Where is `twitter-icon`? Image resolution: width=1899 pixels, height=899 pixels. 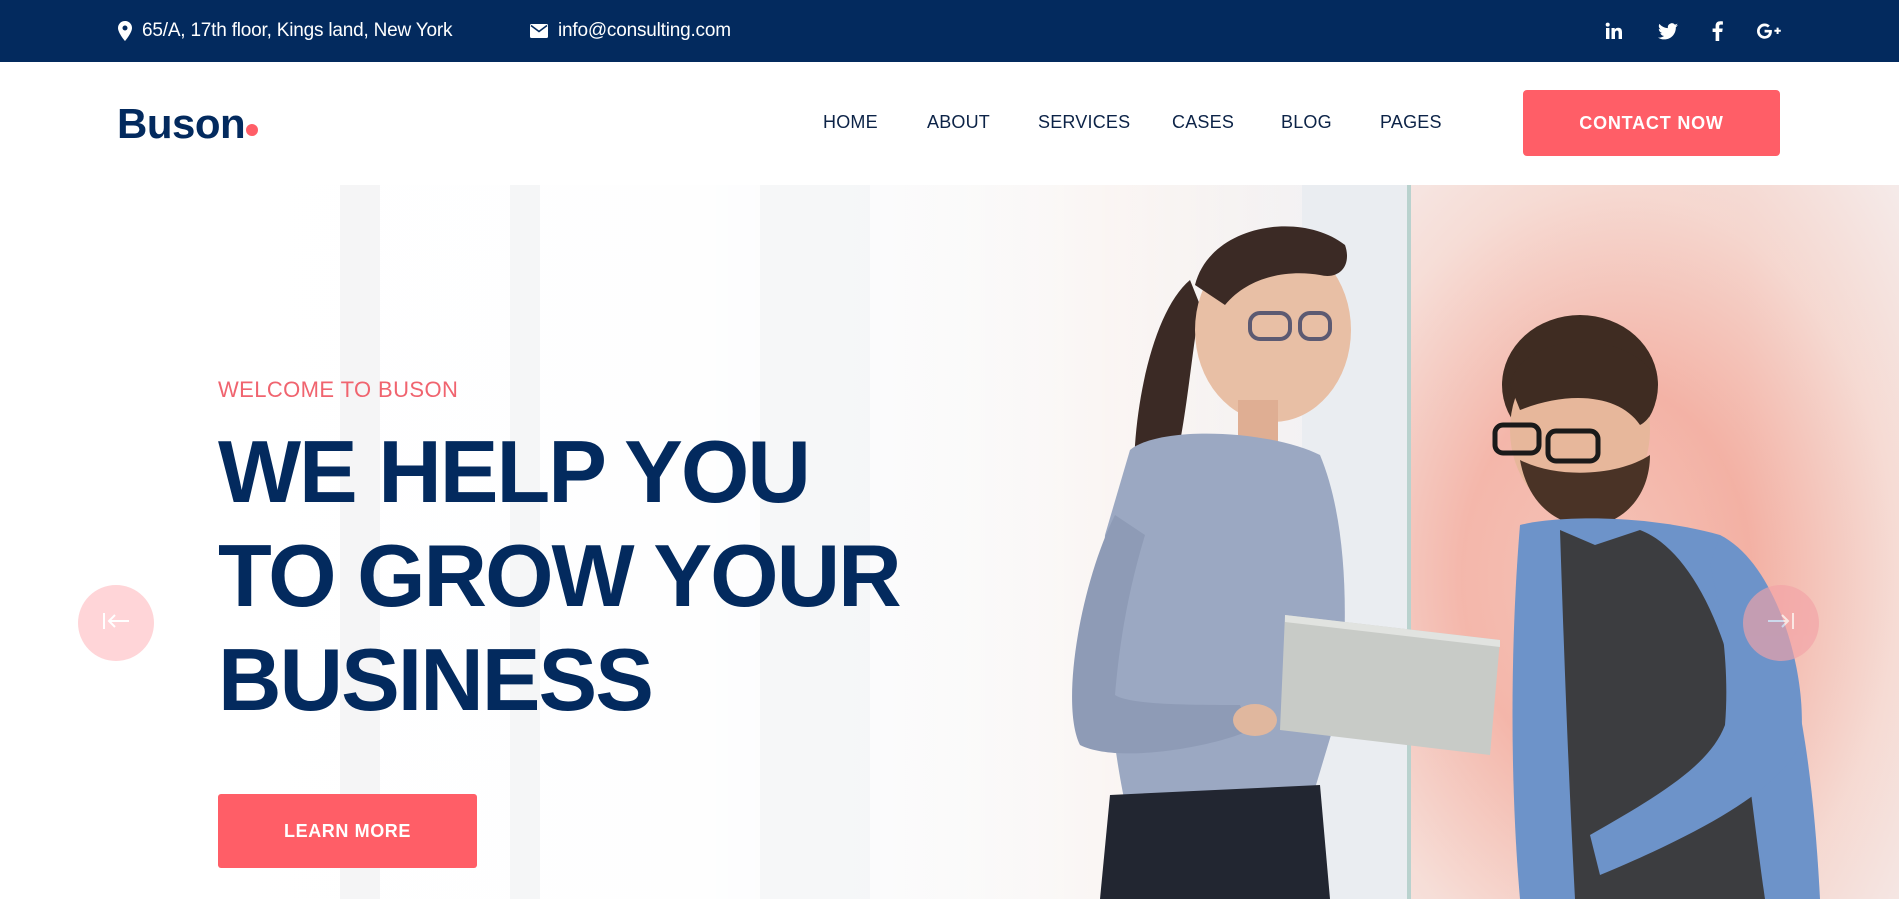
twitter-icon is located at coordinates (1668, 31).